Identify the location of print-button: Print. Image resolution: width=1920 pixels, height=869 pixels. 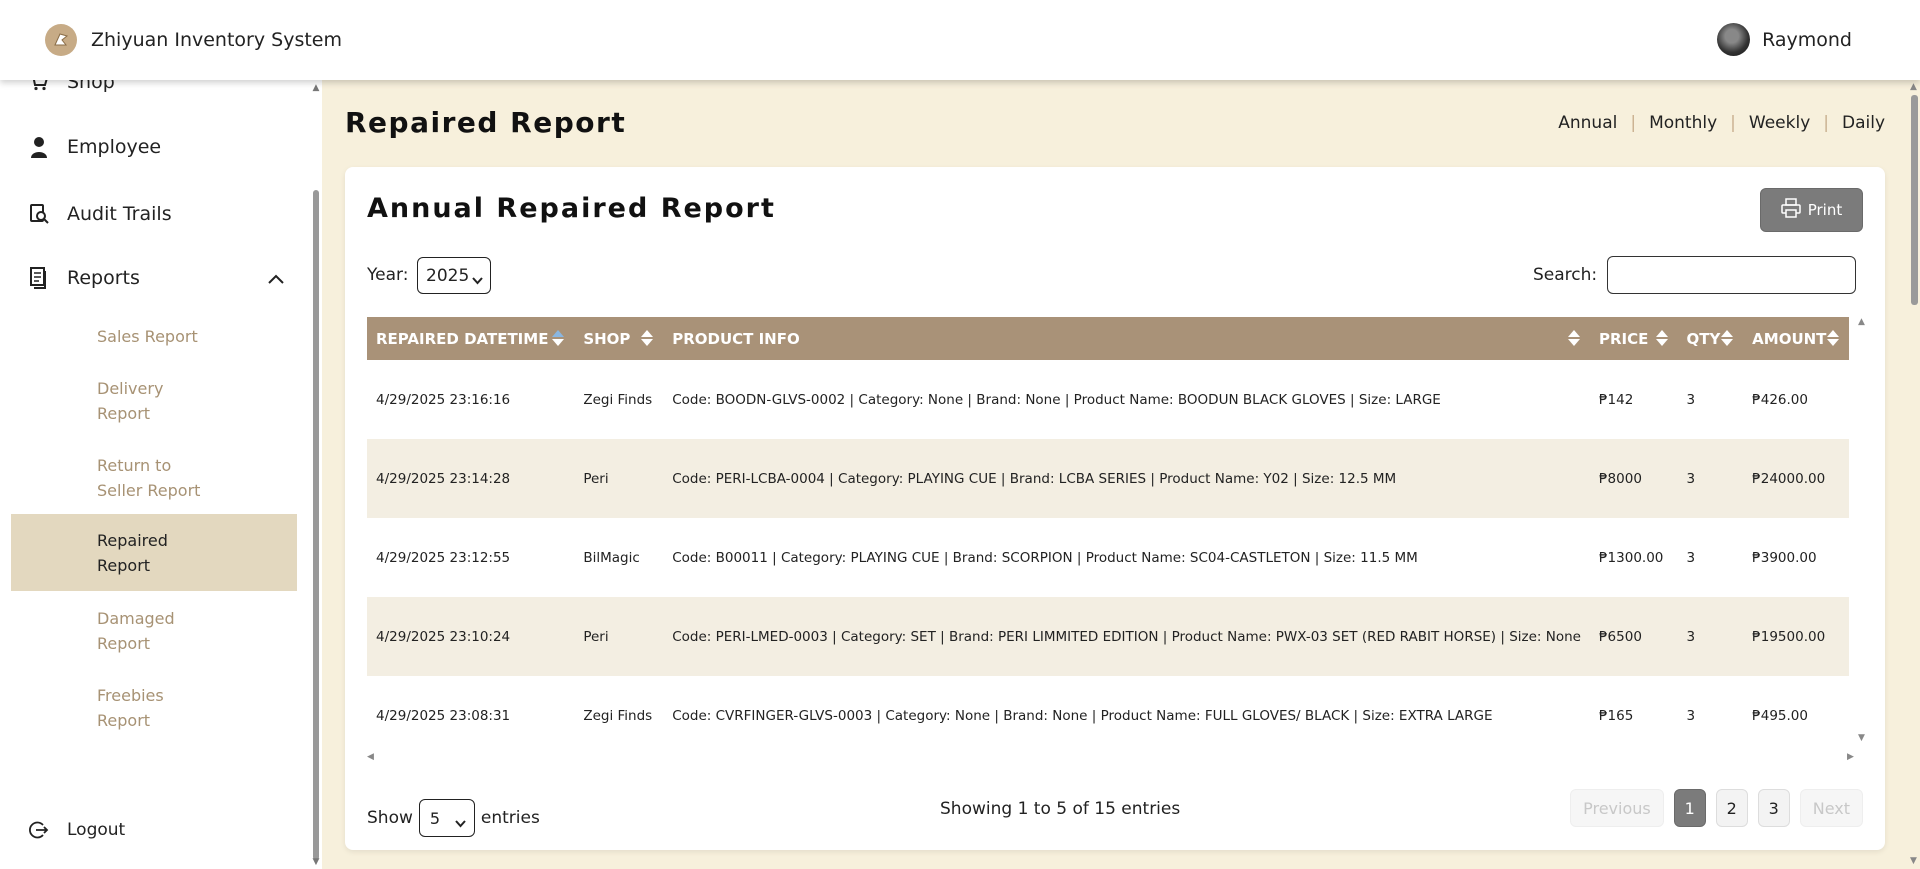
(1811, 210).